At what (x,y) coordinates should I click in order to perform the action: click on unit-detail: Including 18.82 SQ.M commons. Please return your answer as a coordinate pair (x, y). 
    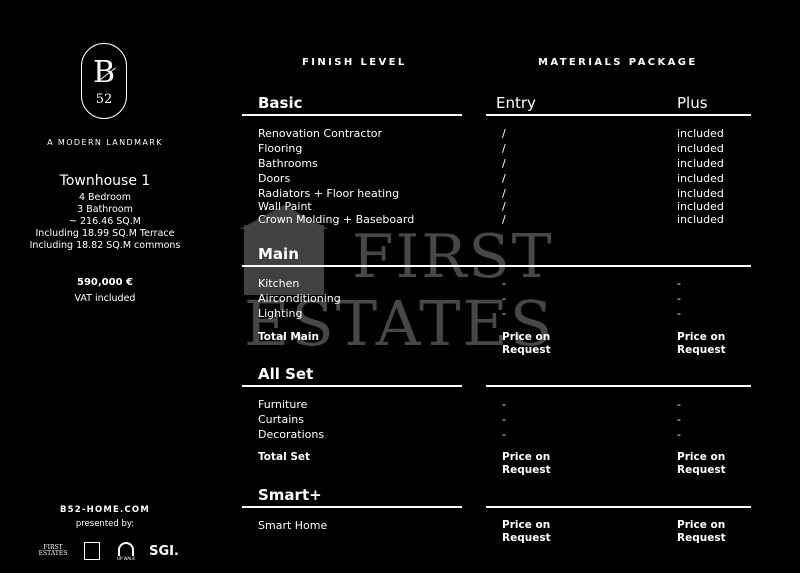
    Looking at the image, I should click on (105, 245).